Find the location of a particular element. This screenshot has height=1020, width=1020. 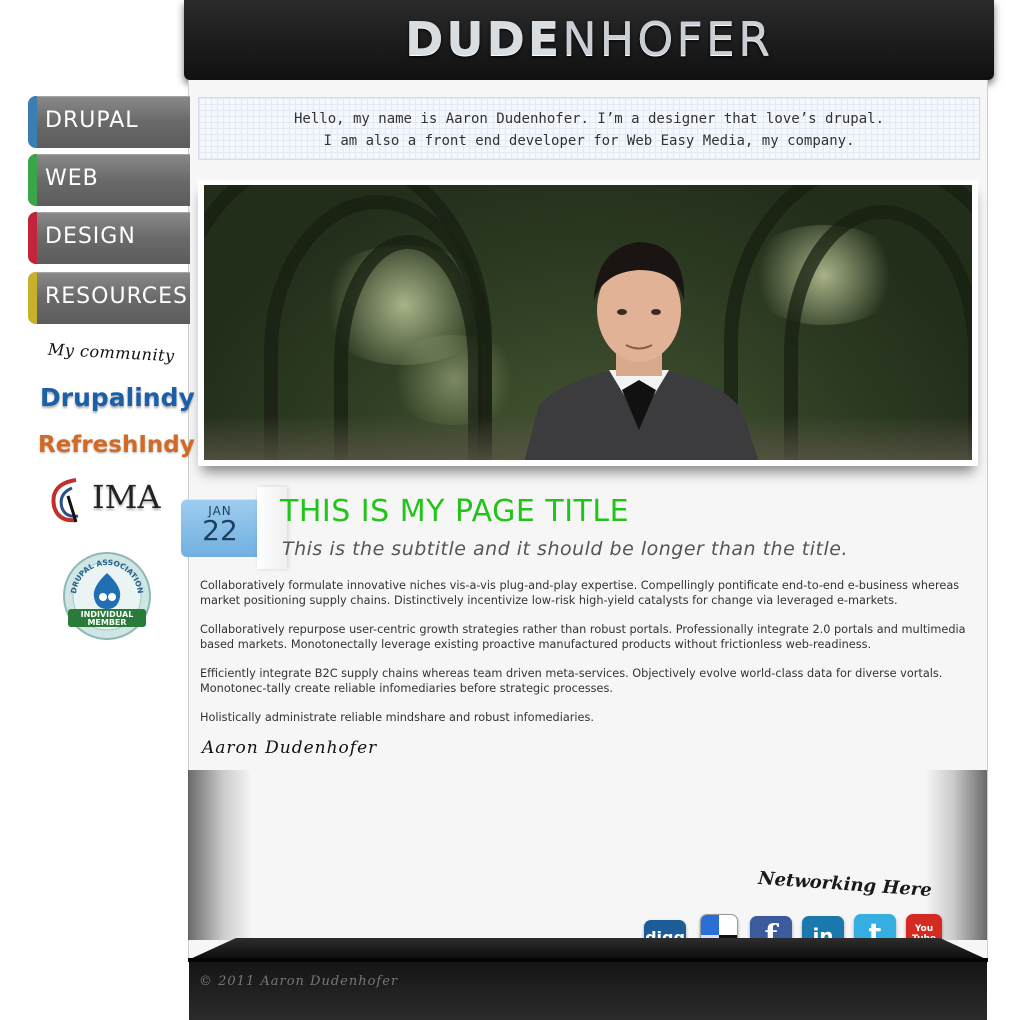

nav-item-label: WEB is located at coordinates (72, 178).